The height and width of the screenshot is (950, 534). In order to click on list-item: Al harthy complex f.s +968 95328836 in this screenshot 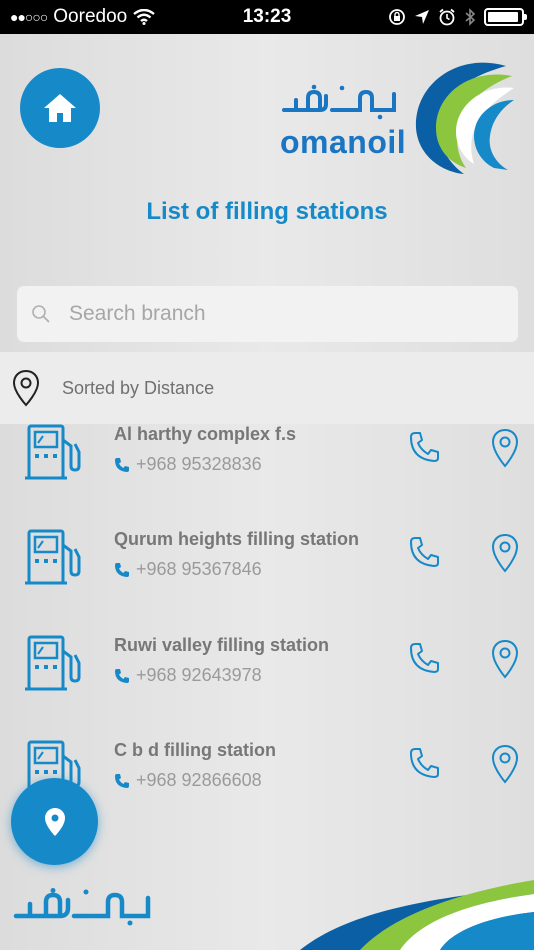, I will do `click(267, 464)`.